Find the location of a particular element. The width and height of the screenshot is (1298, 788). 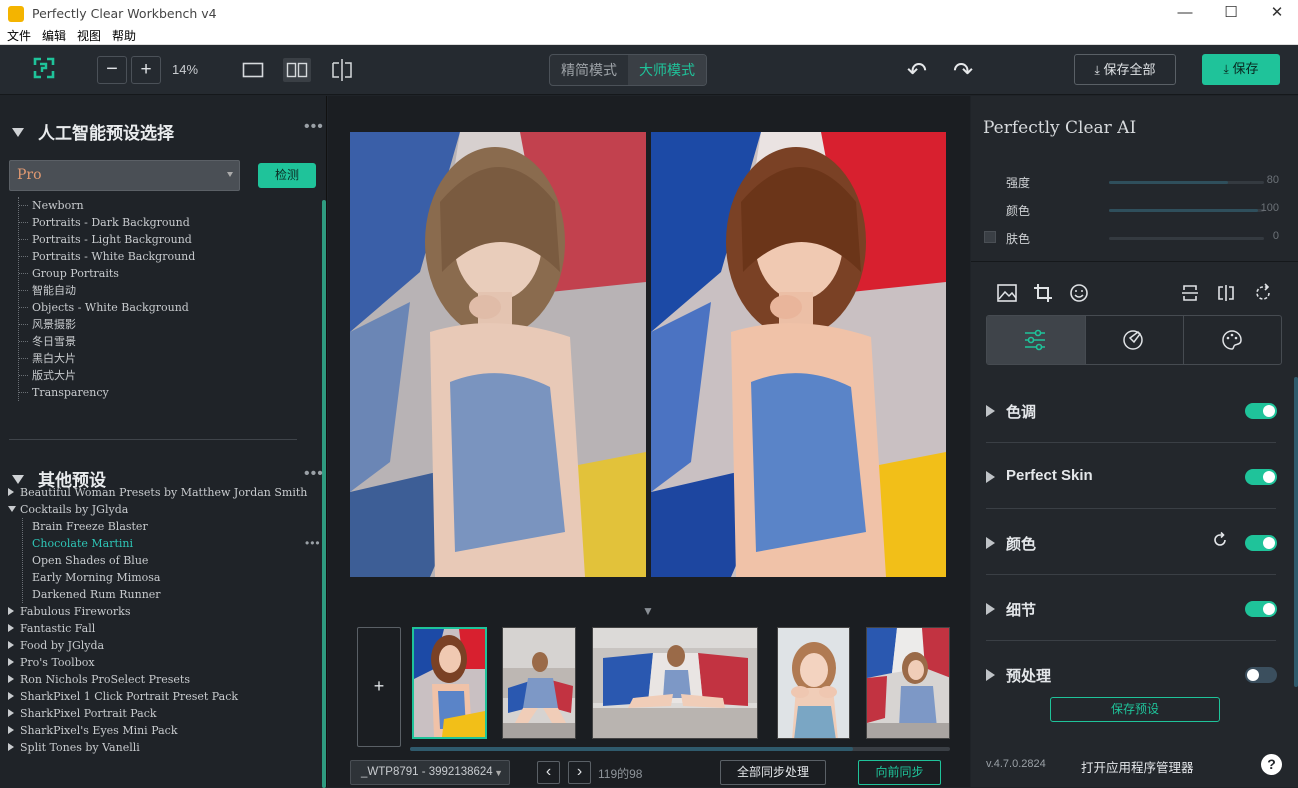

ai-preset-item: 版式大片 is located at coordinates (107, 375).